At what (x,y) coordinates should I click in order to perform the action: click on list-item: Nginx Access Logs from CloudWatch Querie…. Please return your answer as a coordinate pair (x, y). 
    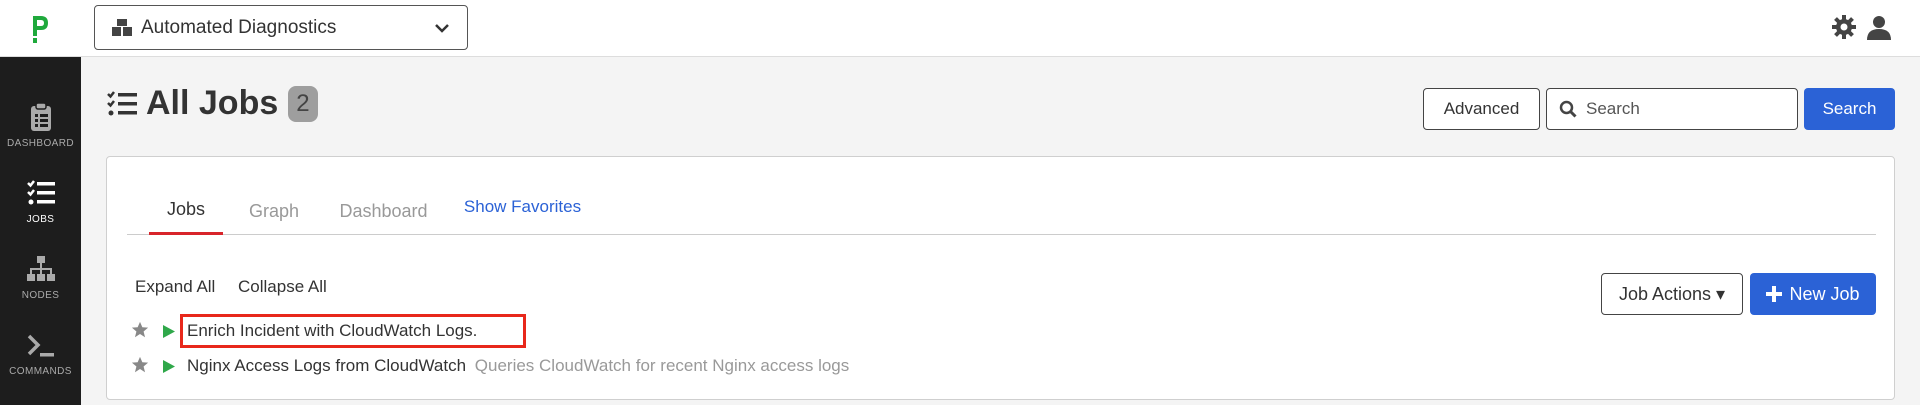
    Looking at the image, I should click on (727, 367).